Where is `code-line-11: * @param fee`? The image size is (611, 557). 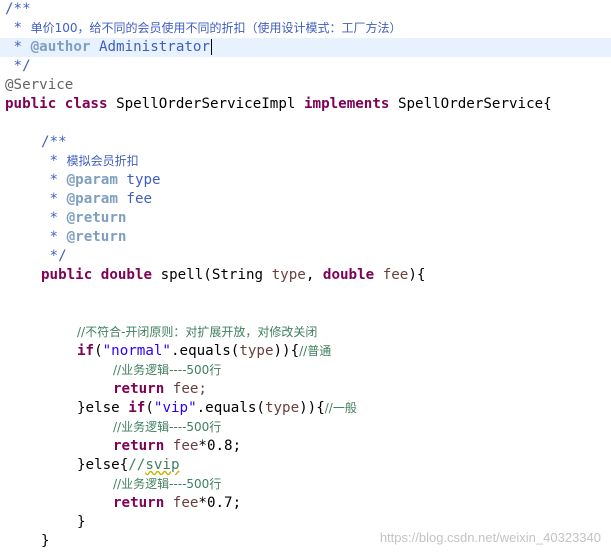 code-line-11: * @param fee is located at coordinates (97, 199).